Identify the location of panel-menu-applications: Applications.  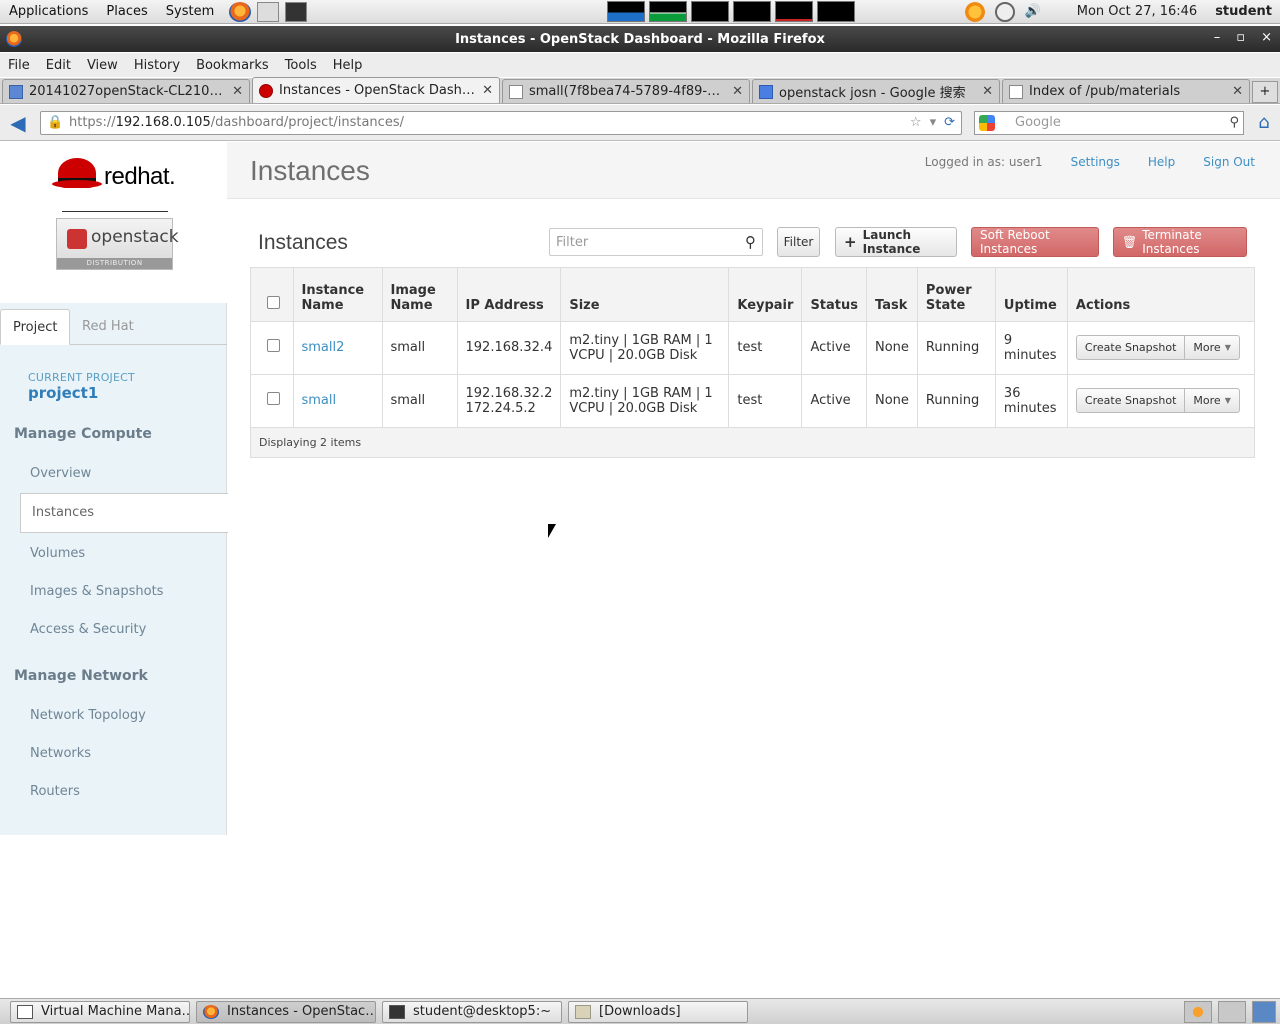
(48, 12).